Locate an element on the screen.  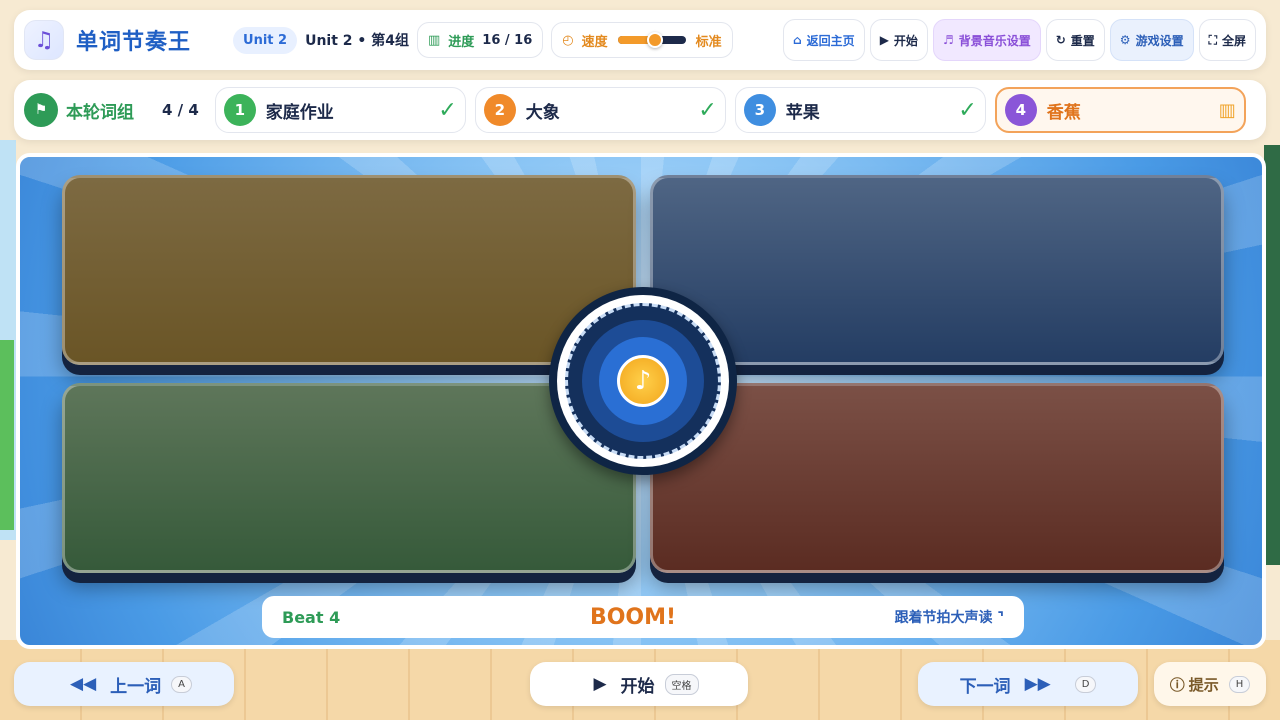
unit-chip: Unit 2 is located at coordinates (265, 40).